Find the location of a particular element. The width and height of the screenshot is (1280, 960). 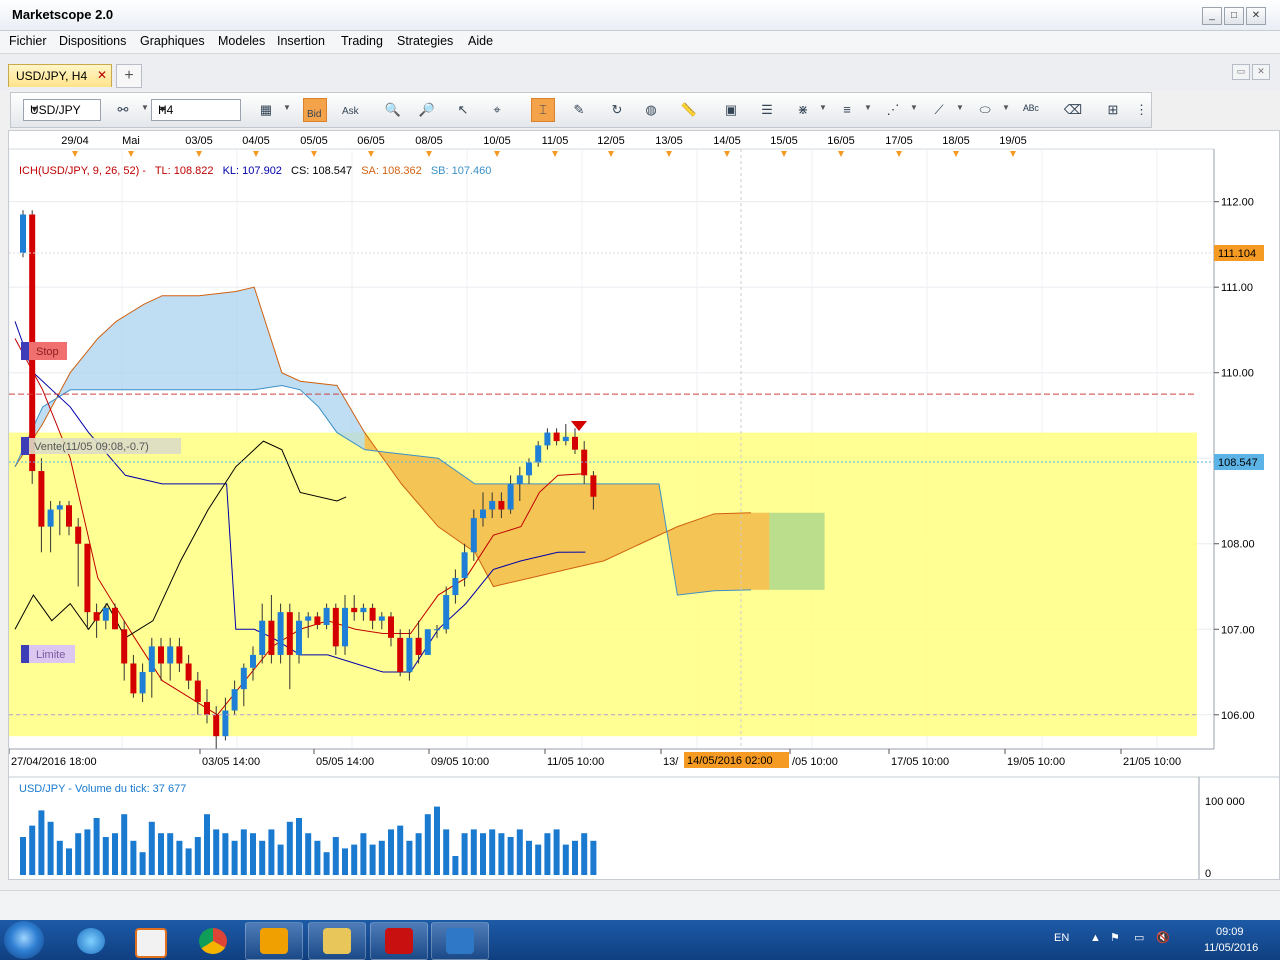

eraser-icon: ⌫ is located at coordinates (1073, 110).